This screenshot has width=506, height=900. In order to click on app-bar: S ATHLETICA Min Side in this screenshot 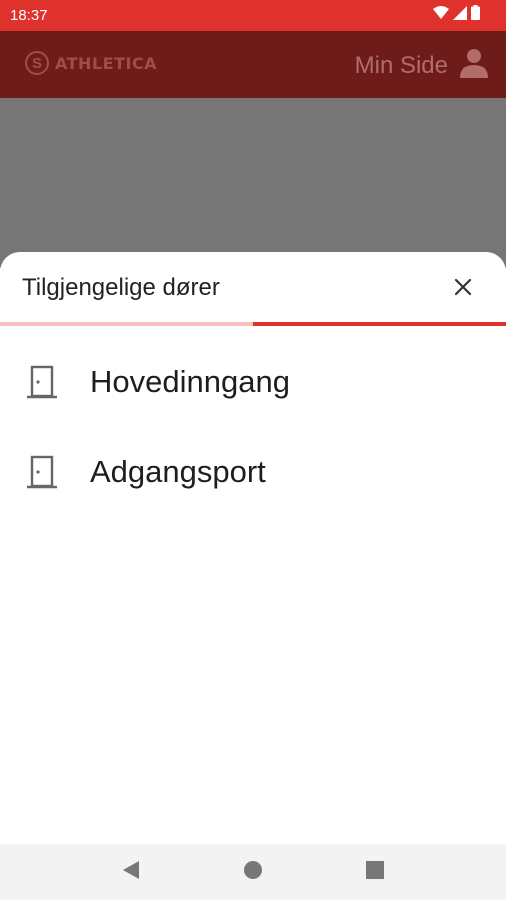, I will do `click(253, 64)`.